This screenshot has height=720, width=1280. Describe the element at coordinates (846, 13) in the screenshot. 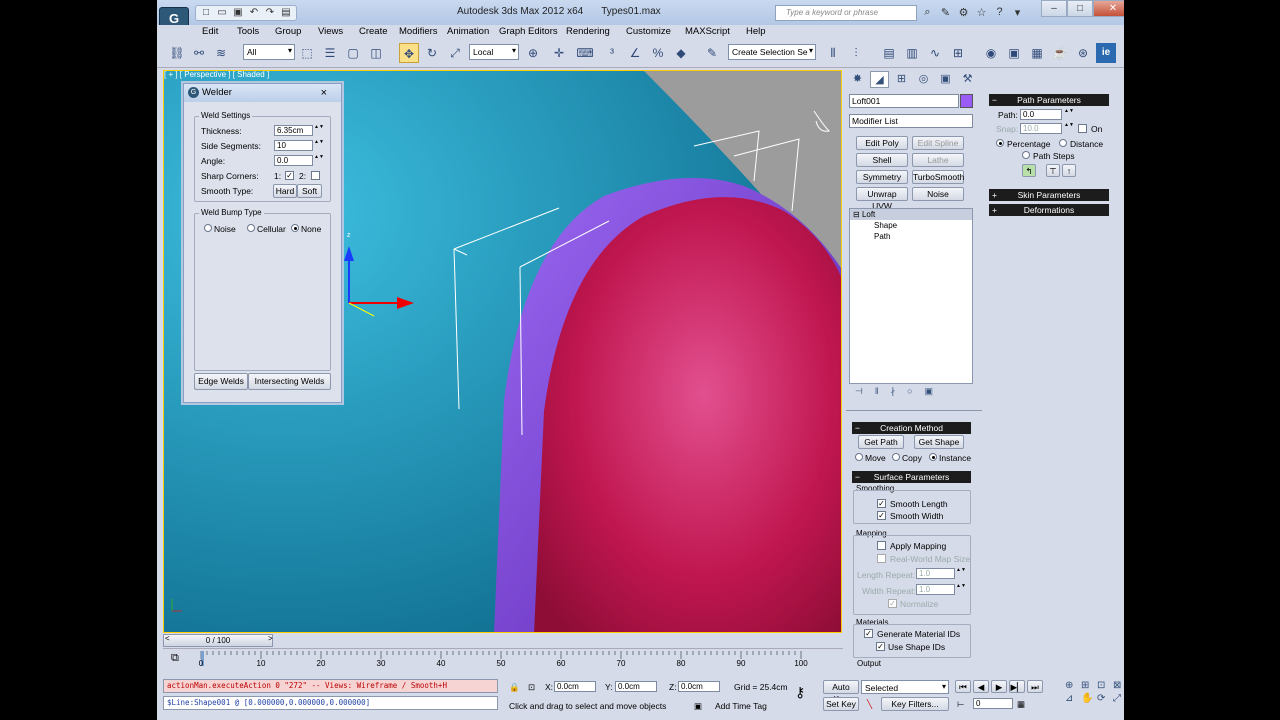

I see `search-input: Type a keyword or phrase` at that location.